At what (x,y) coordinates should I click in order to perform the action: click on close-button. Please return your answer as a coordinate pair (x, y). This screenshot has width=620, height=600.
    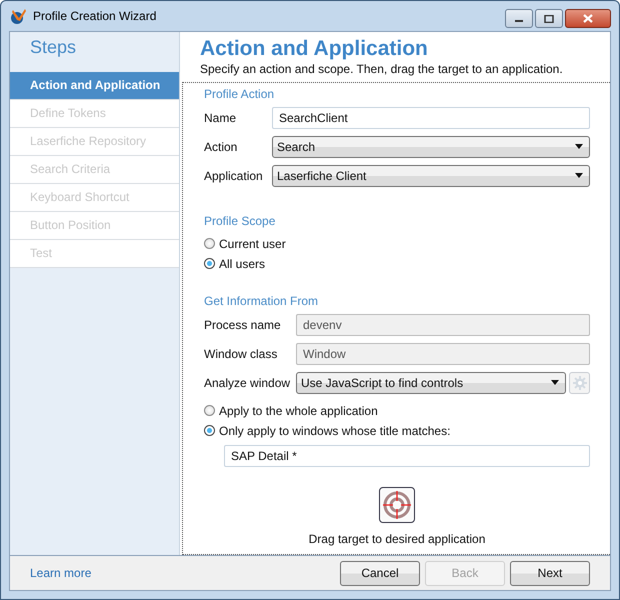
    Looking at the image, I should click on (588, 18).